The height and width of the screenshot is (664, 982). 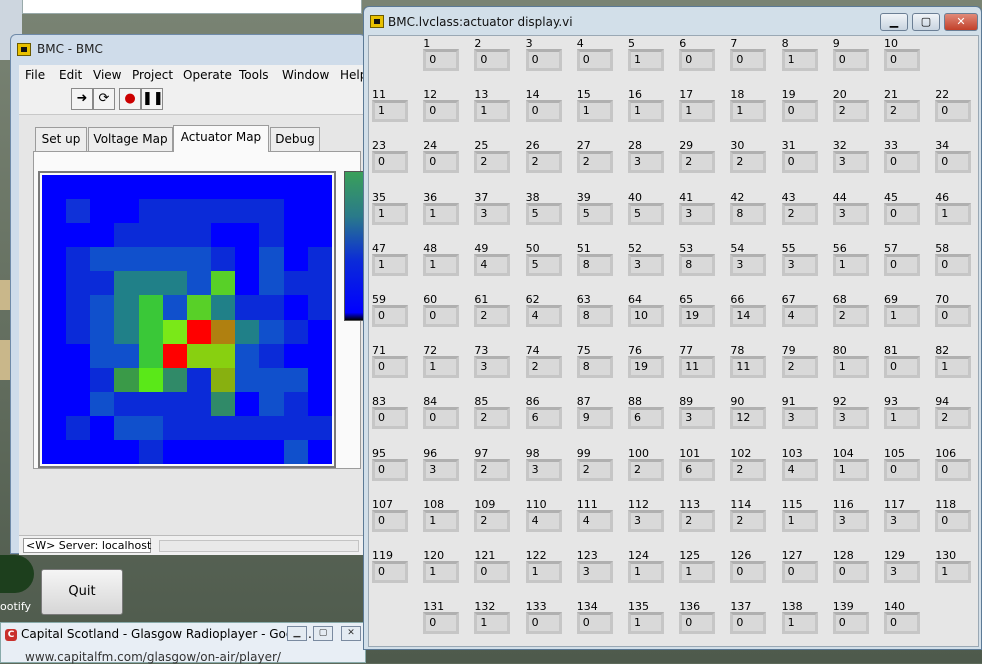 I want to click on menu-tools: Tools, so click(x=254, y=75).